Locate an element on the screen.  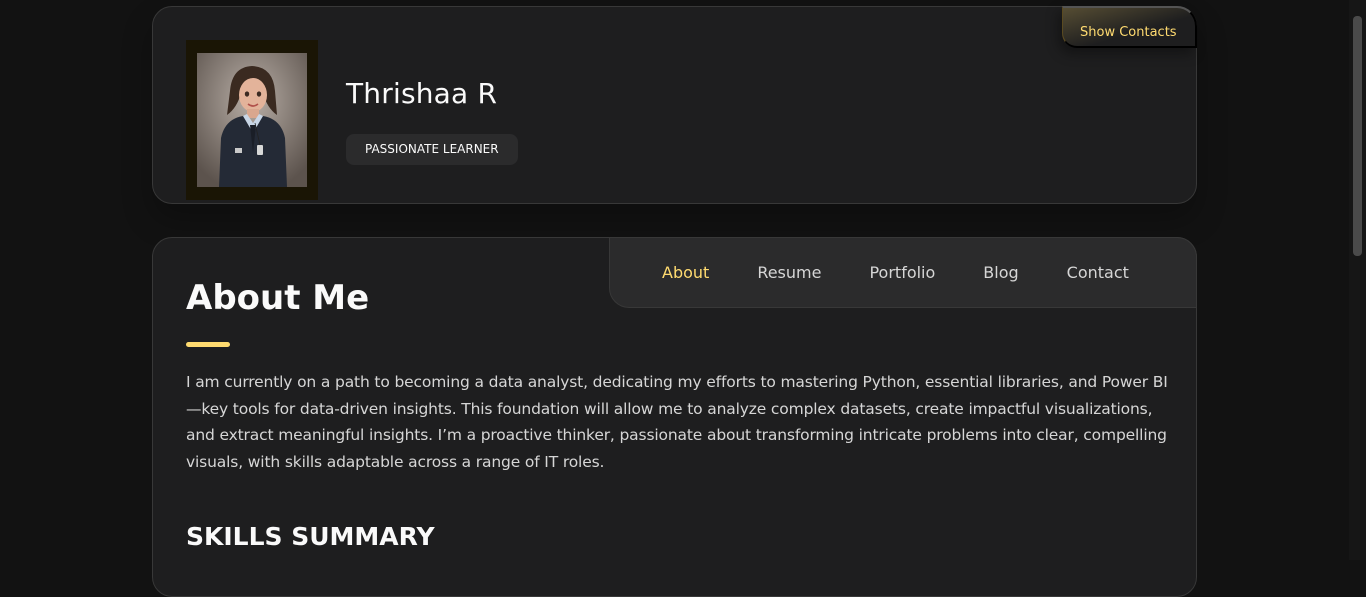
nav-link-resume: Resume is located at coordinates (789, 272).